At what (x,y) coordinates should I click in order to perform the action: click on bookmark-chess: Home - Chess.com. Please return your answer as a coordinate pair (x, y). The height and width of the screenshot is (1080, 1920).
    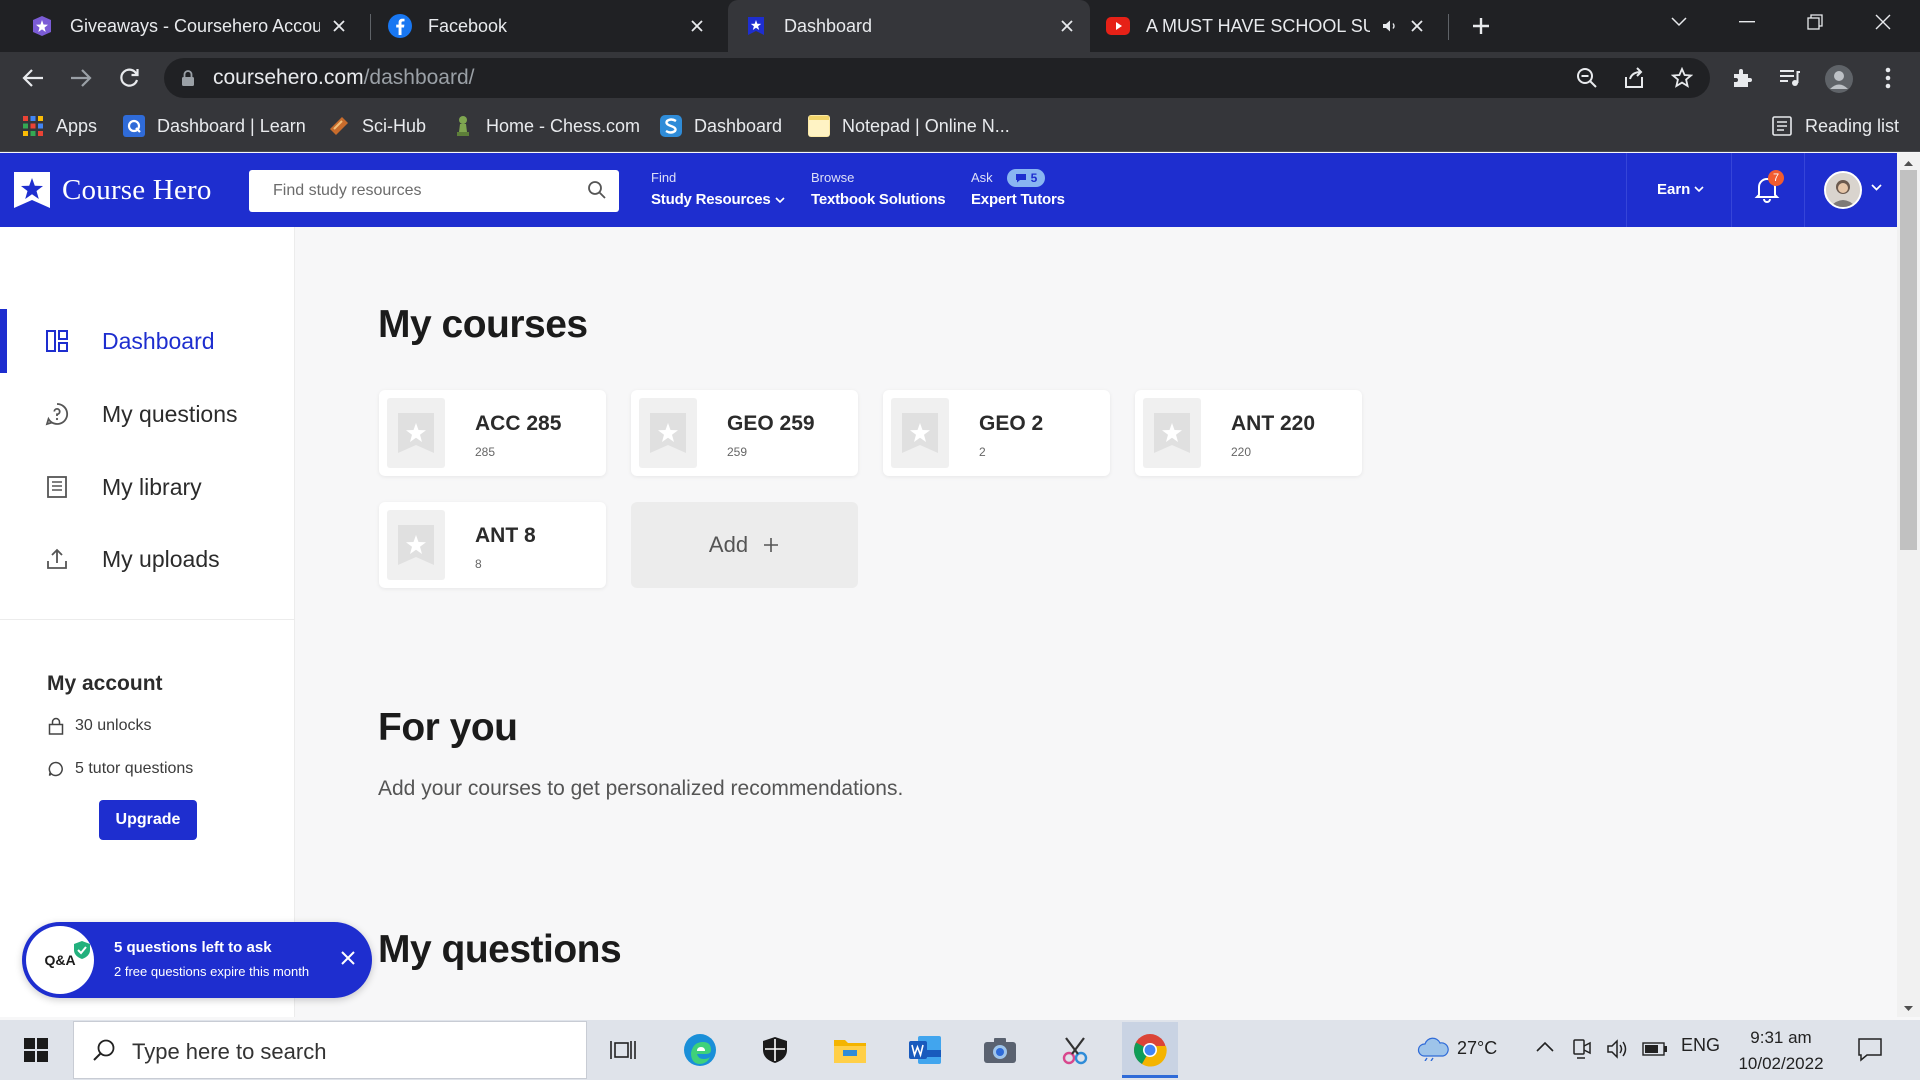
    Looking at the image, I should click on (546, 126).